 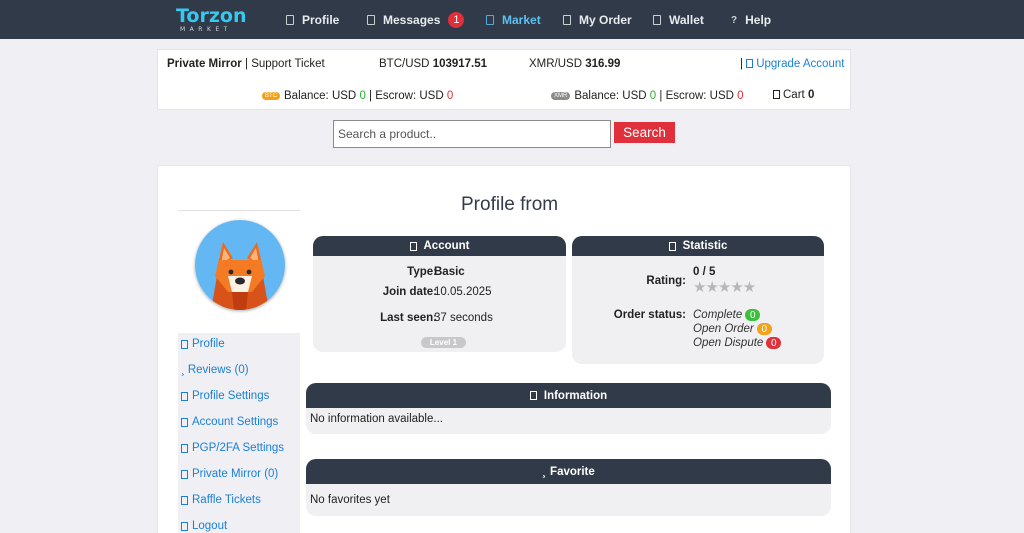 I want to click on sidebar-item-private-mirror: Private Mirror (0), so click(x=229, y=474).